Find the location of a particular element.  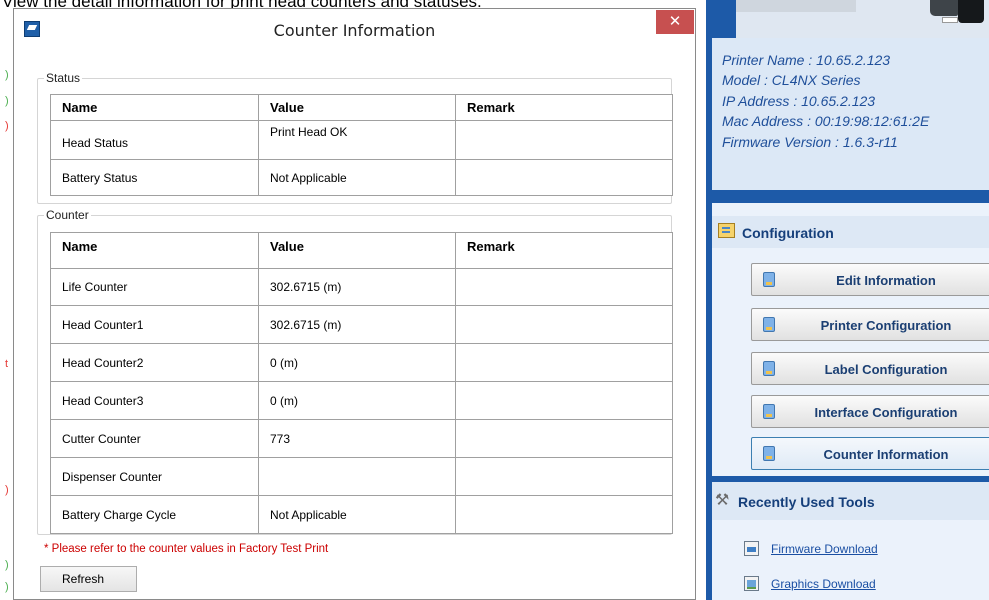

table-row: Head Counter2 0 (m) is located at coordinates (361, 362).